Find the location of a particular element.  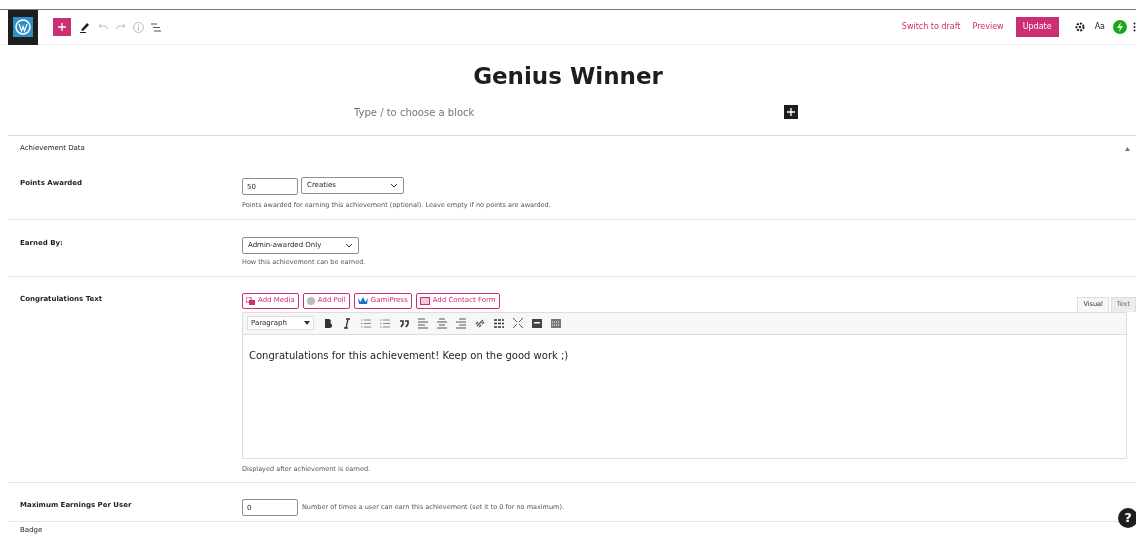

numbered-list-icon is located at coordinates (385, 323).